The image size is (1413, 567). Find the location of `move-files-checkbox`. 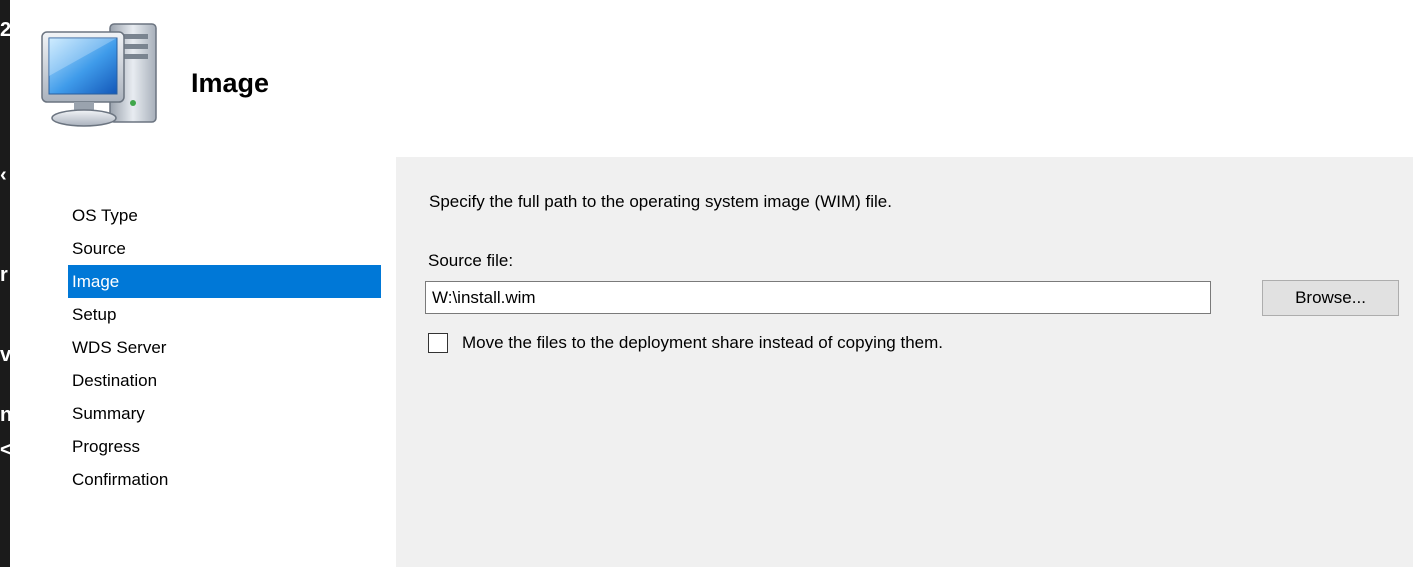

move-files-checkbox is located at coordinates (438, 343).